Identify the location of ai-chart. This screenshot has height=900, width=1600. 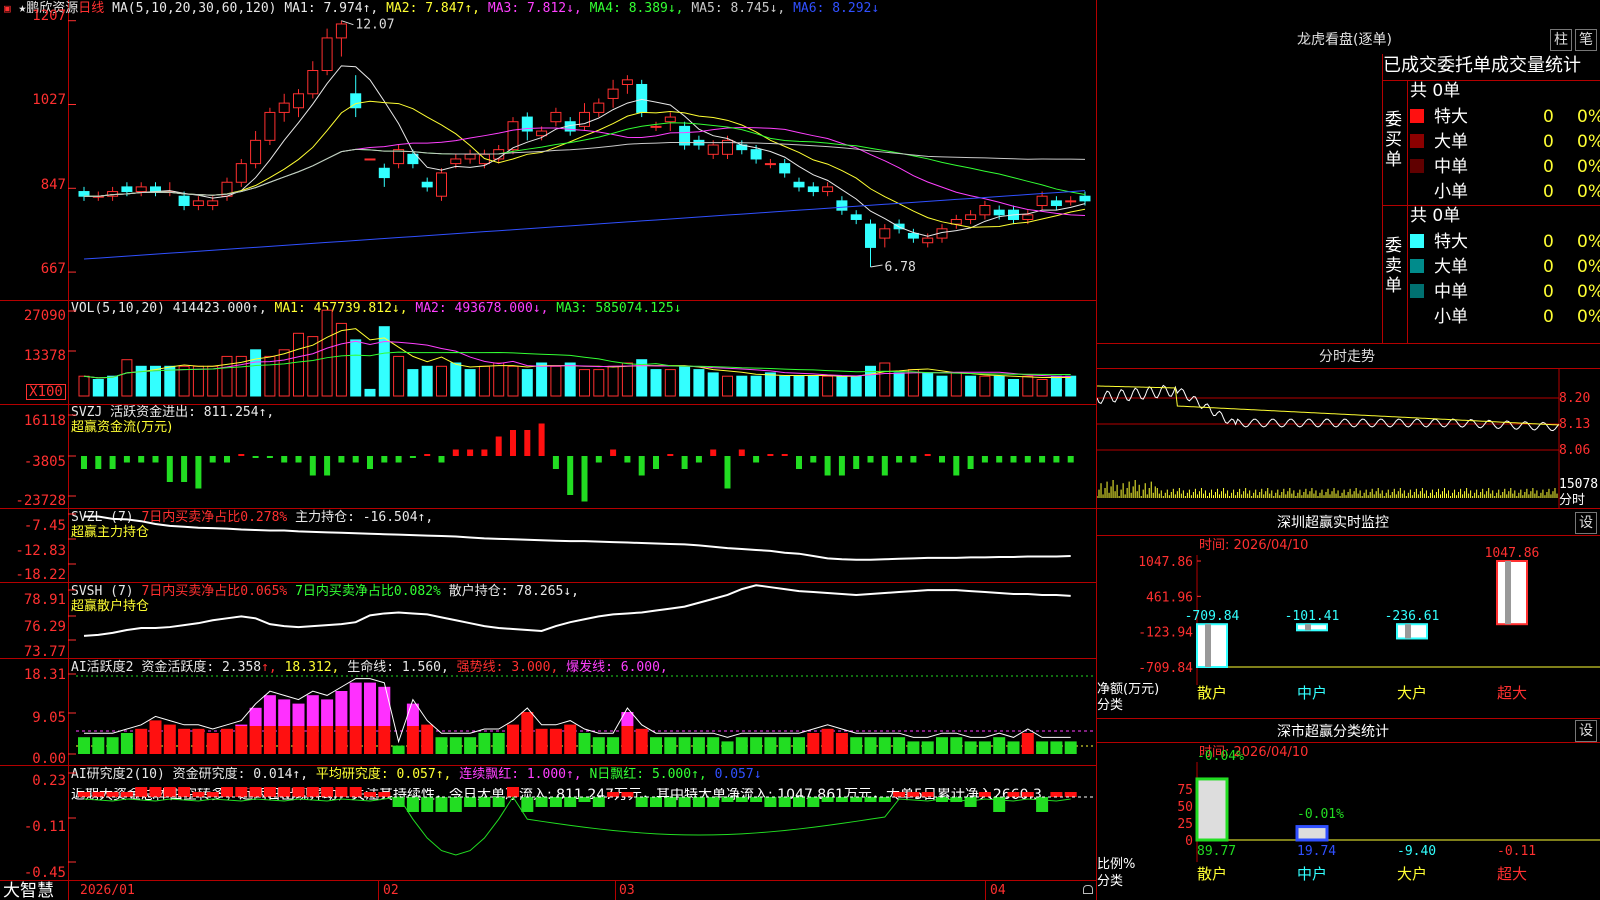
(548, 711).